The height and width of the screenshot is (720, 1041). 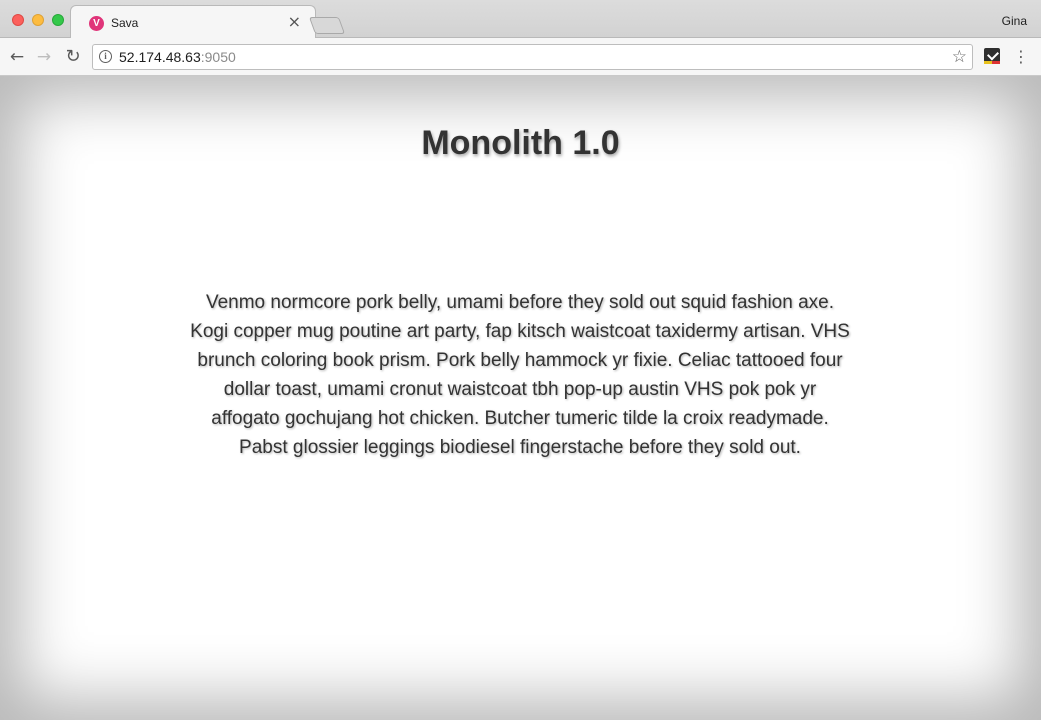 I want to click on forward-arrow-icon: →, so click(x=44, y=57).